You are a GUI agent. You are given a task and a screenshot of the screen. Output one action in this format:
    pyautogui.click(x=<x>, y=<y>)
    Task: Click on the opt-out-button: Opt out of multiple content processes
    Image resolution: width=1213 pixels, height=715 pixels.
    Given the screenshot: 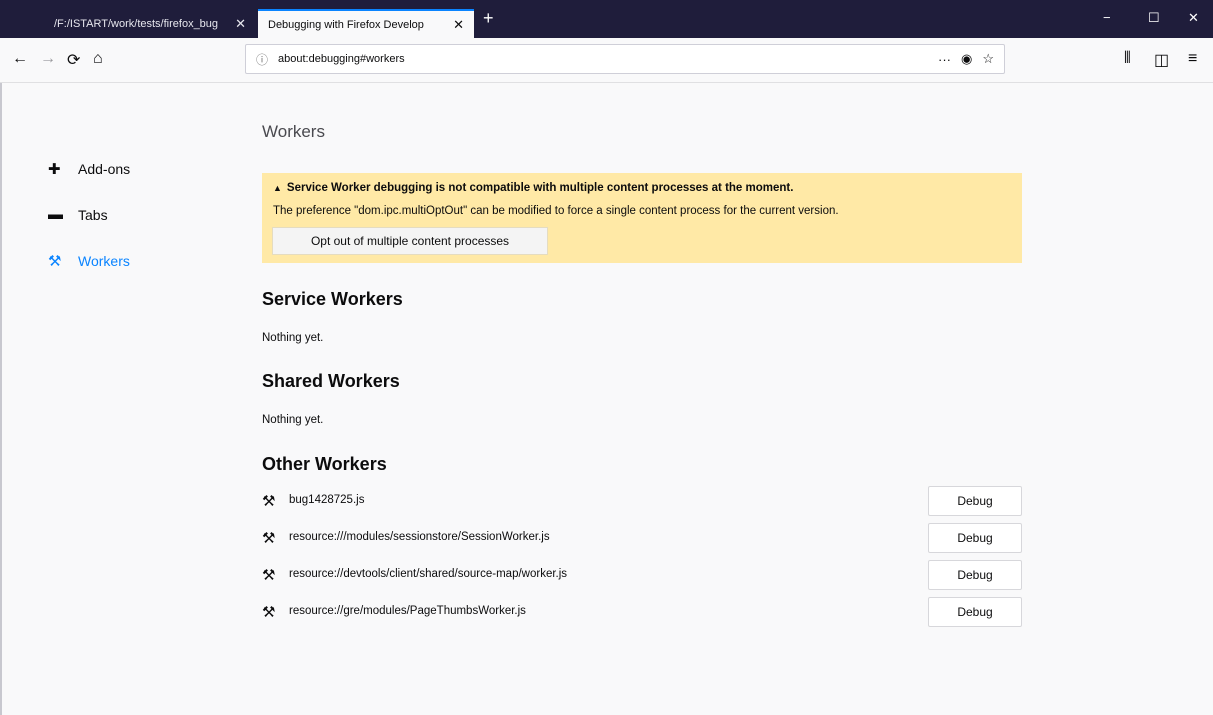 What is the action you would take?
    pyautogui.click(x=410, y=241)
    